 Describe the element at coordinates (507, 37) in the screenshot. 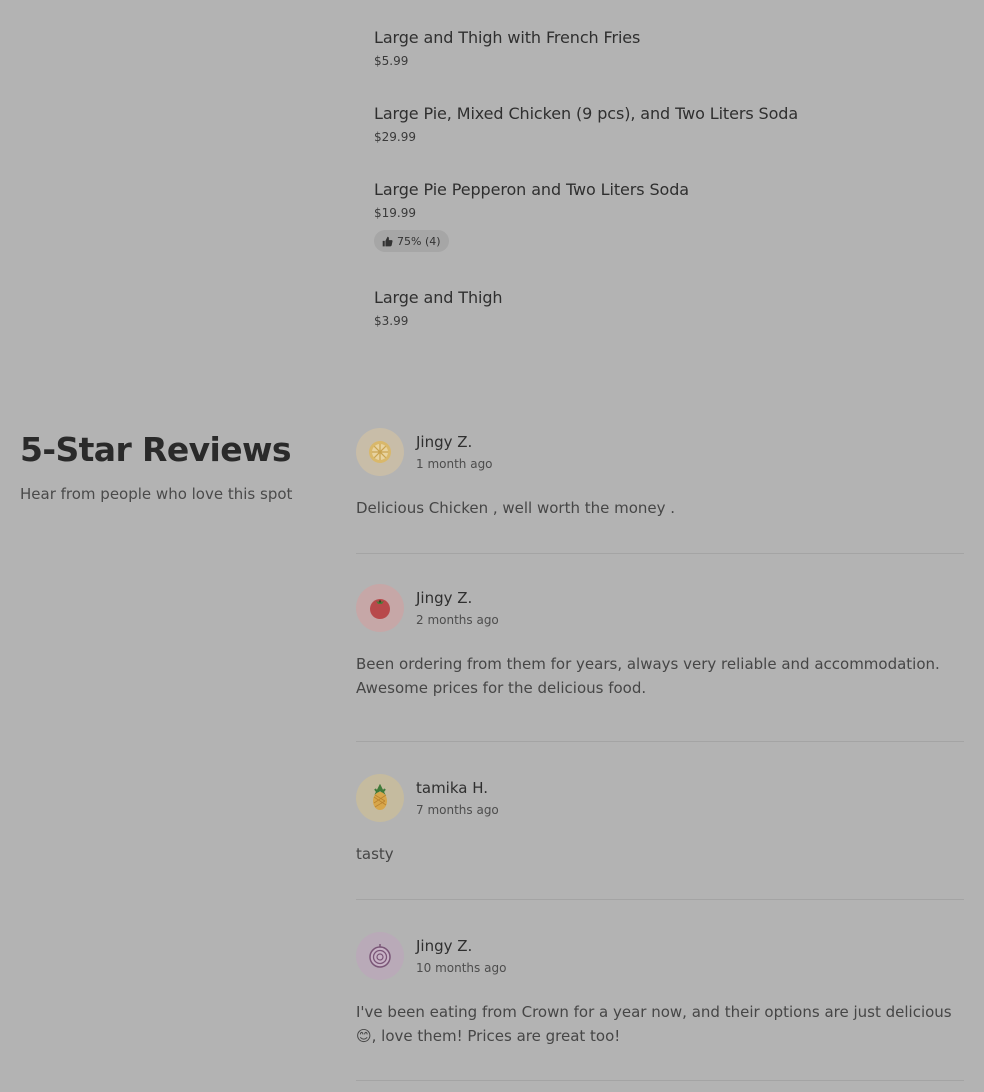

I see `menu-item-name: Large and Thigh with French Fries` at that location.